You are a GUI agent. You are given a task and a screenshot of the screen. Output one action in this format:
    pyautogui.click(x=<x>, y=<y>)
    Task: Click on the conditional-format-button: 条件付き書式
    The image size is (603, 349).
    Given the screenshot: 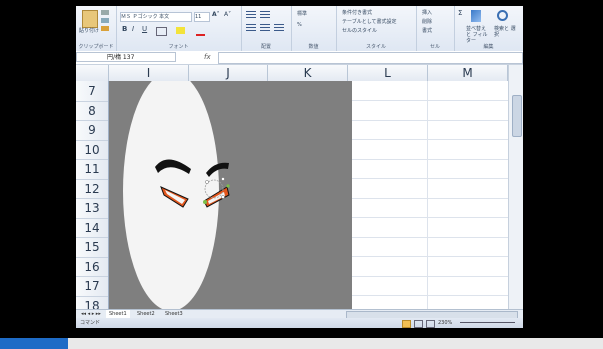 What is the action you would take?
    pyautogui.click(x=357, y=13)
    